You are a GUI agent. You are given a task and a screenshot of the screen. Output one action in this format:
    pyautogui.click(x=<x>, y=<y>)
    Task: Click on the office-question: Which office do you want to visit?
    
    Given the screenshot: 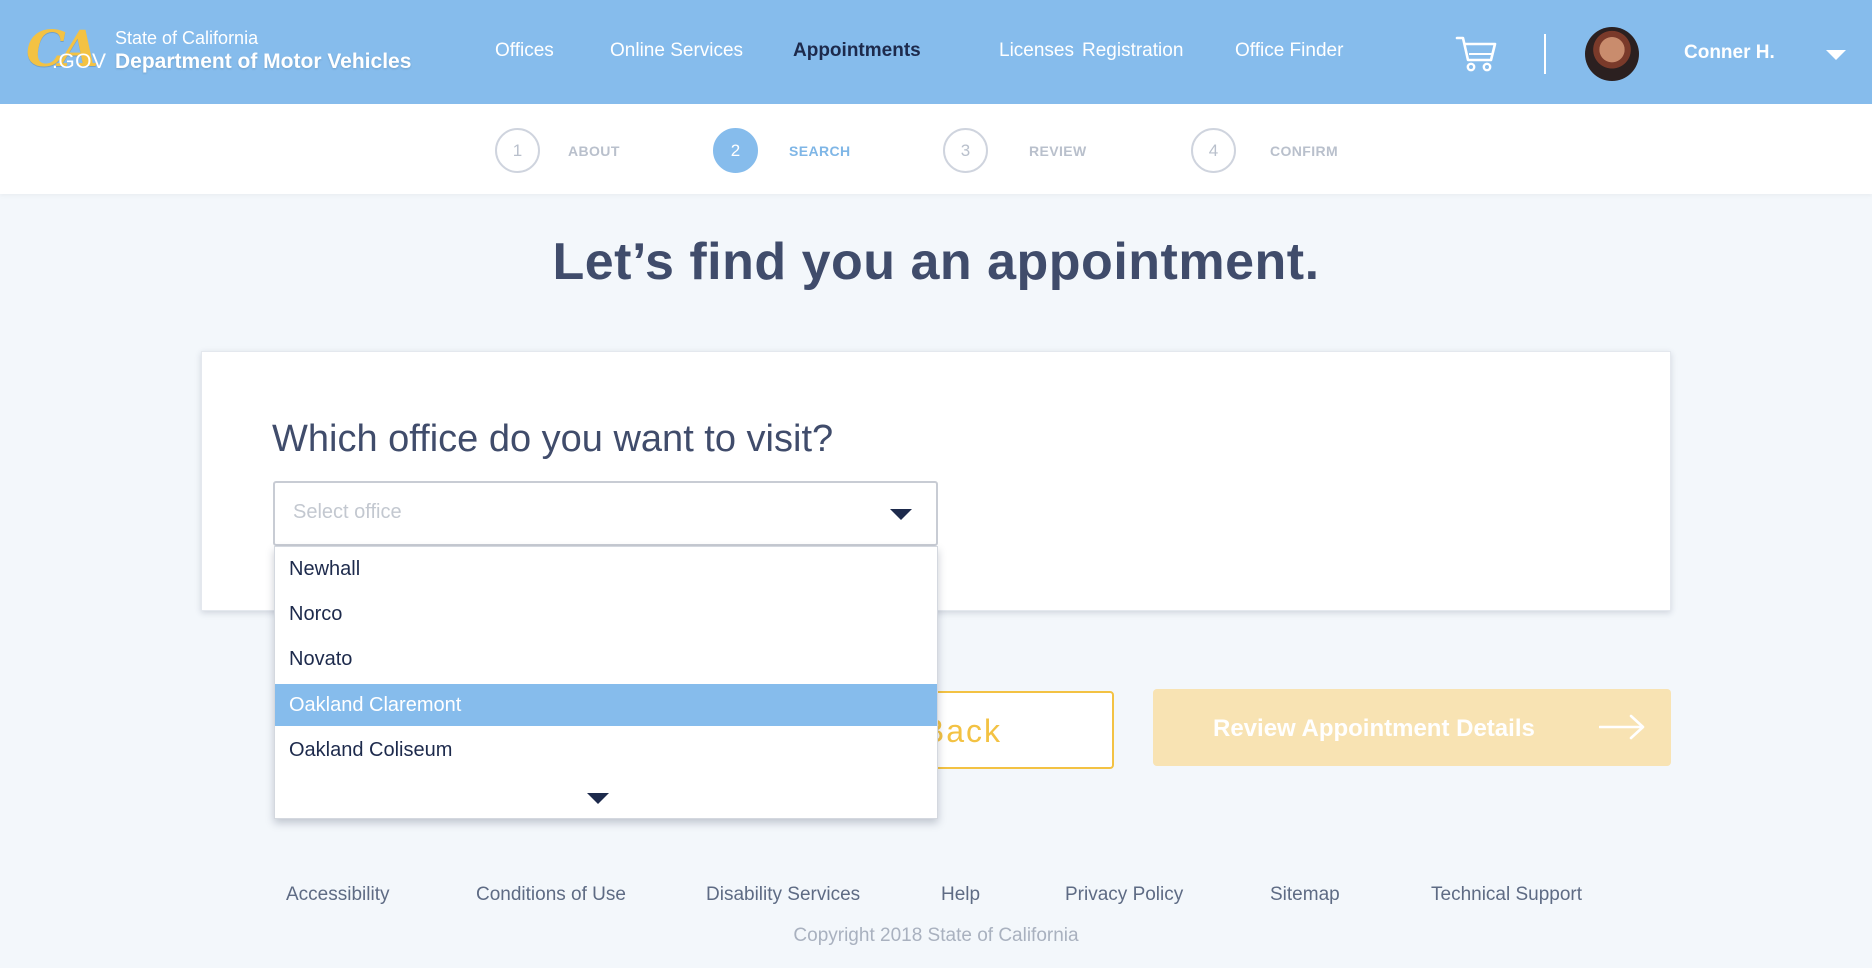 What is the action you would take?
    pyautogui.click(x=553, y=439)
    